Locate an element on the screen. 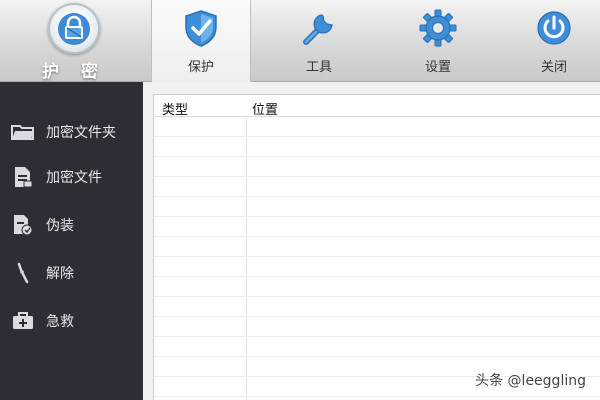 The image size is (600, 400). sidebar-item-remove: 解除 is located at coordinates (71, 273).